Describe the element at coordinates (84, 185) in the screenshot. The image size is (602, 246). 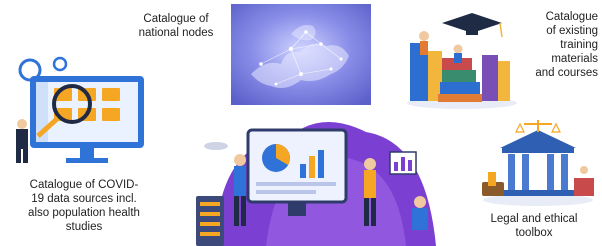
I see `covid-label-line-1: Catalogue of COVID-` at that location.